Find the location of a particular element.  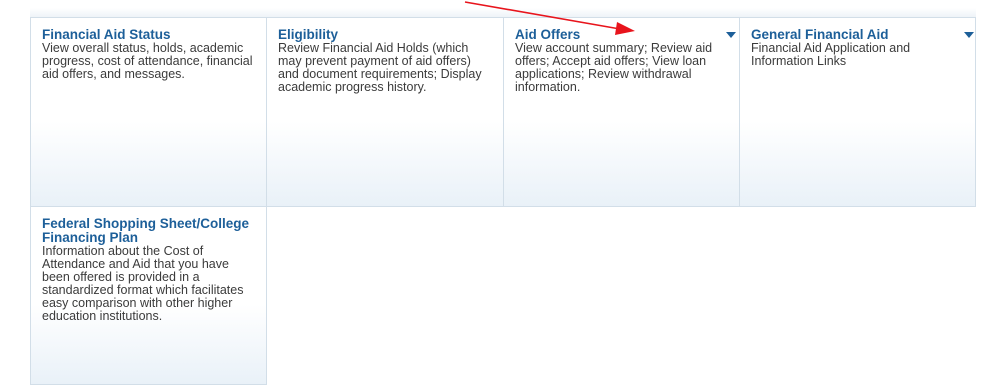

tile-title: Aid Offers is located at coordinates (616, 35).